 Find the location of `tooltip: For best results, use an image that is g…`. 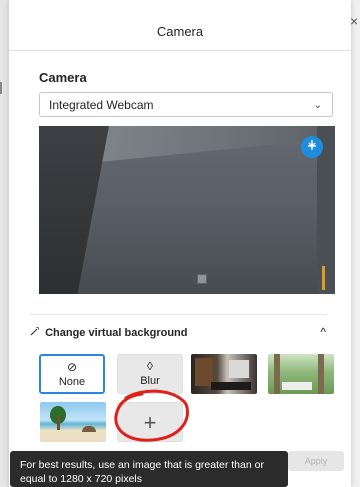

tooltip: For best results, use an image that is g… is located at coordinates (149, 469).